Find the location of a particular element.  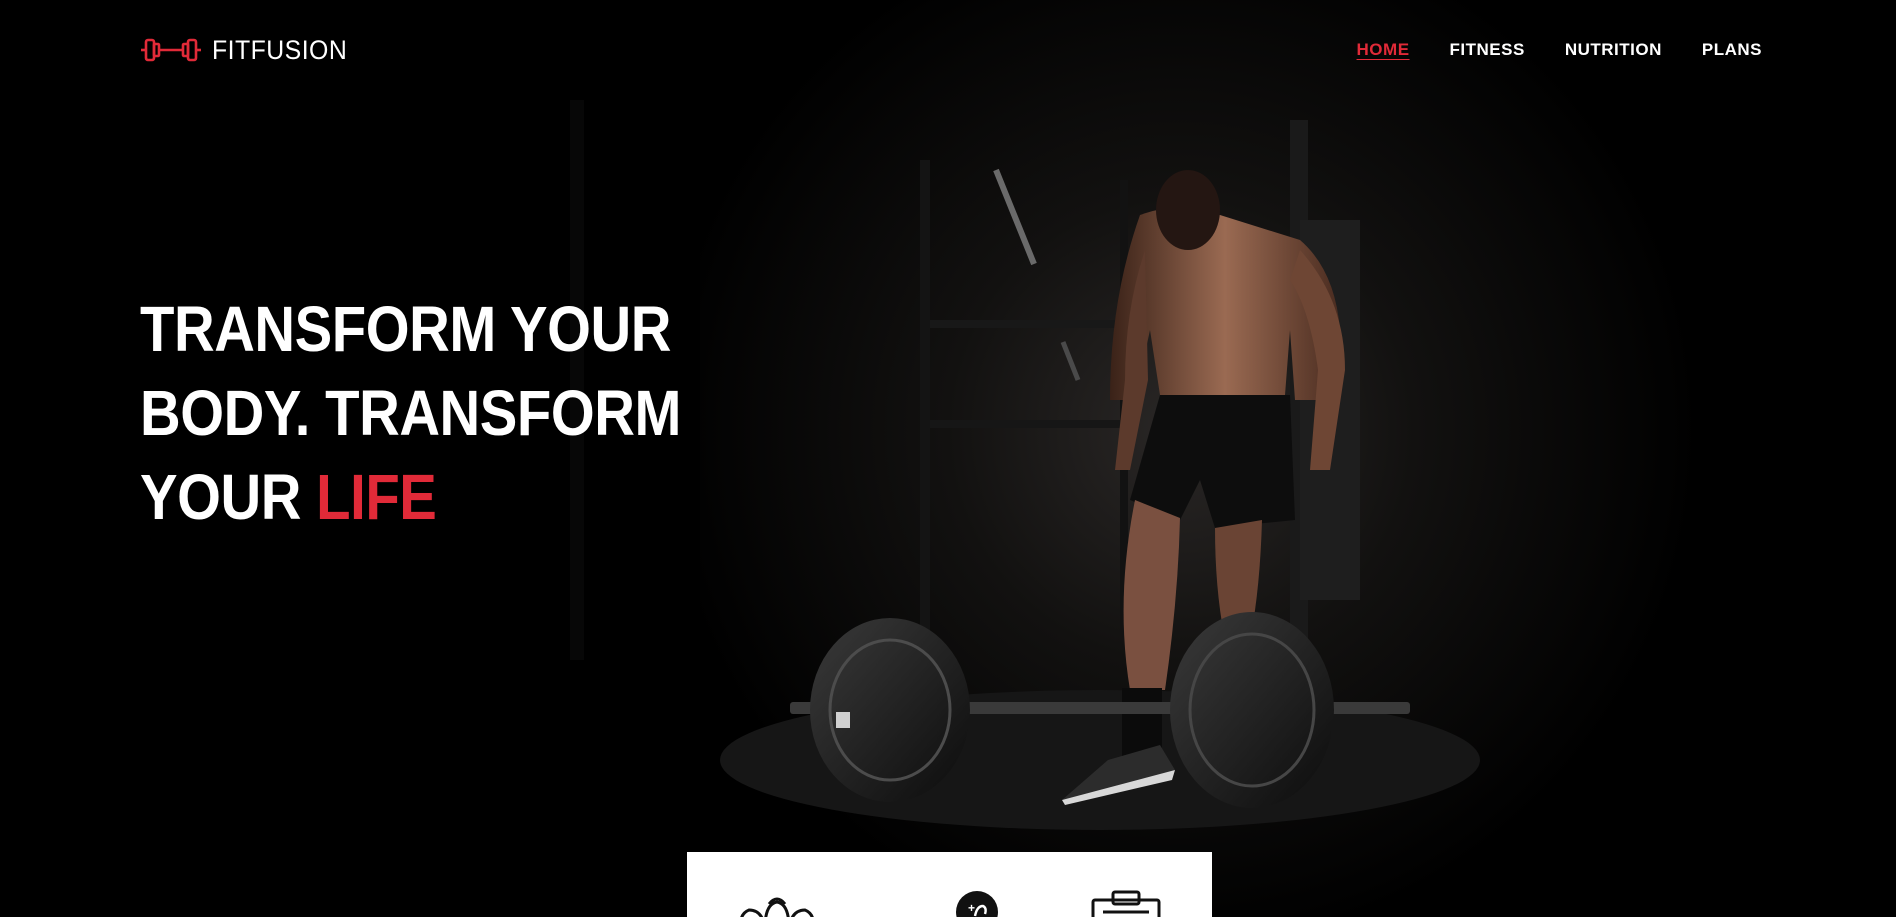

dumbbell-icon is located at coordinates (171, 50).